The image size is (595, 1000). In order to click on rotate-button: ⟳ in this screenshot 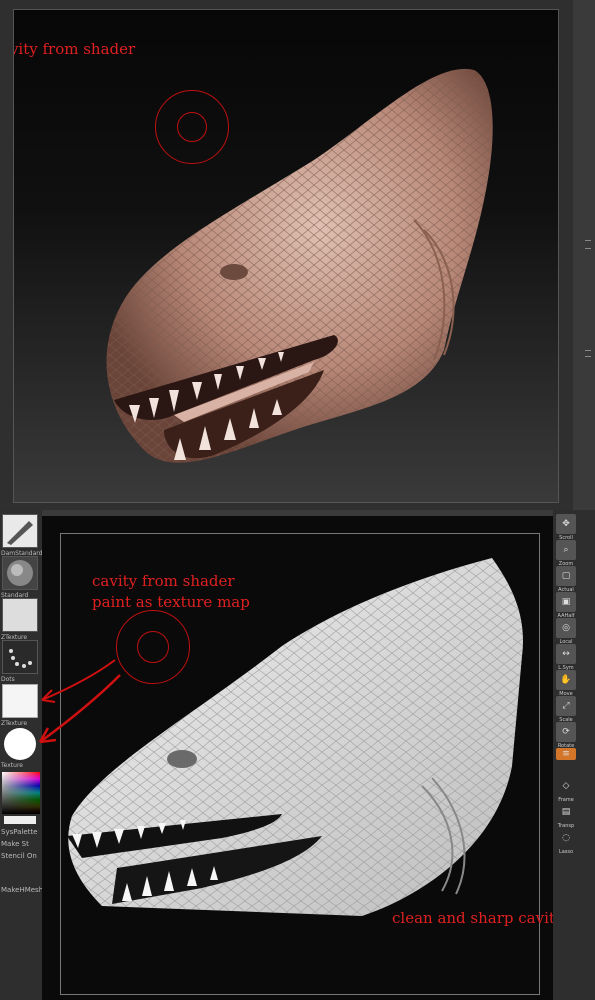, I will do `click(566, 732)`.